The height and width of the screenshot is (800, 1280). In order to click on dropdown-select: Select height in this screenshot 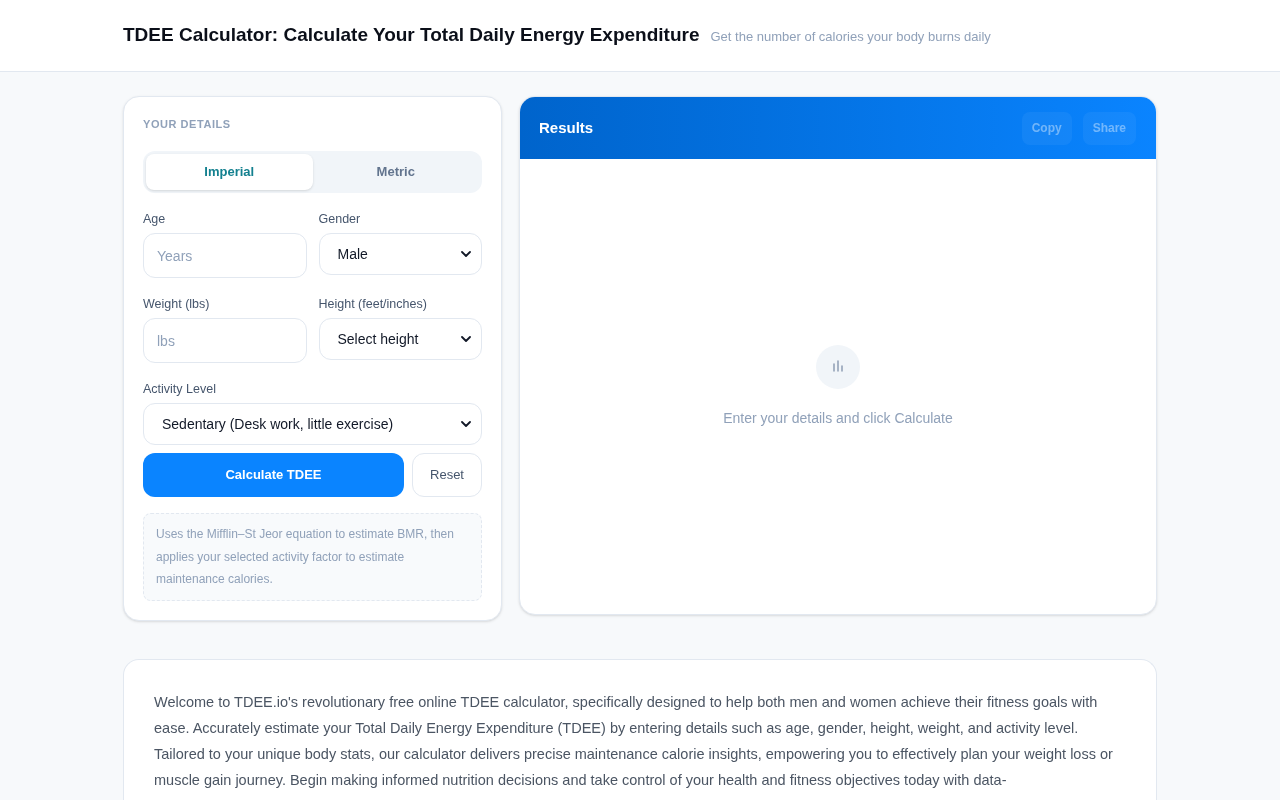, I will do `click(400, 339)`.